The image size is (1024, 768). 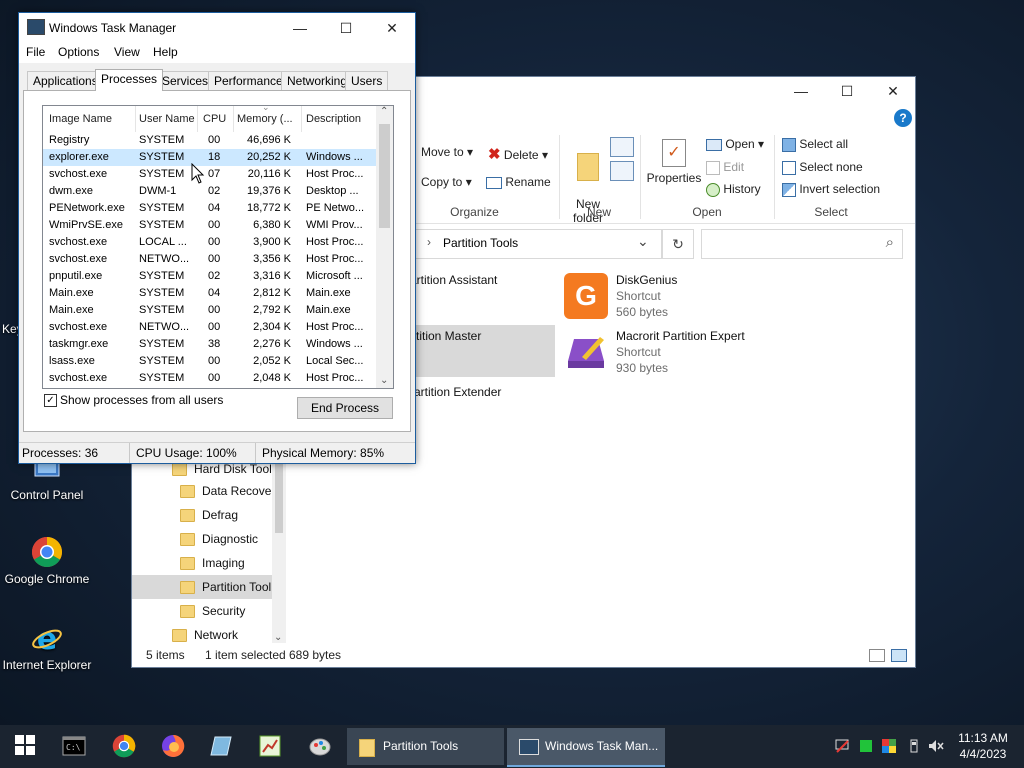 I want to click on menu-view: View, so click(x=127, y=52).